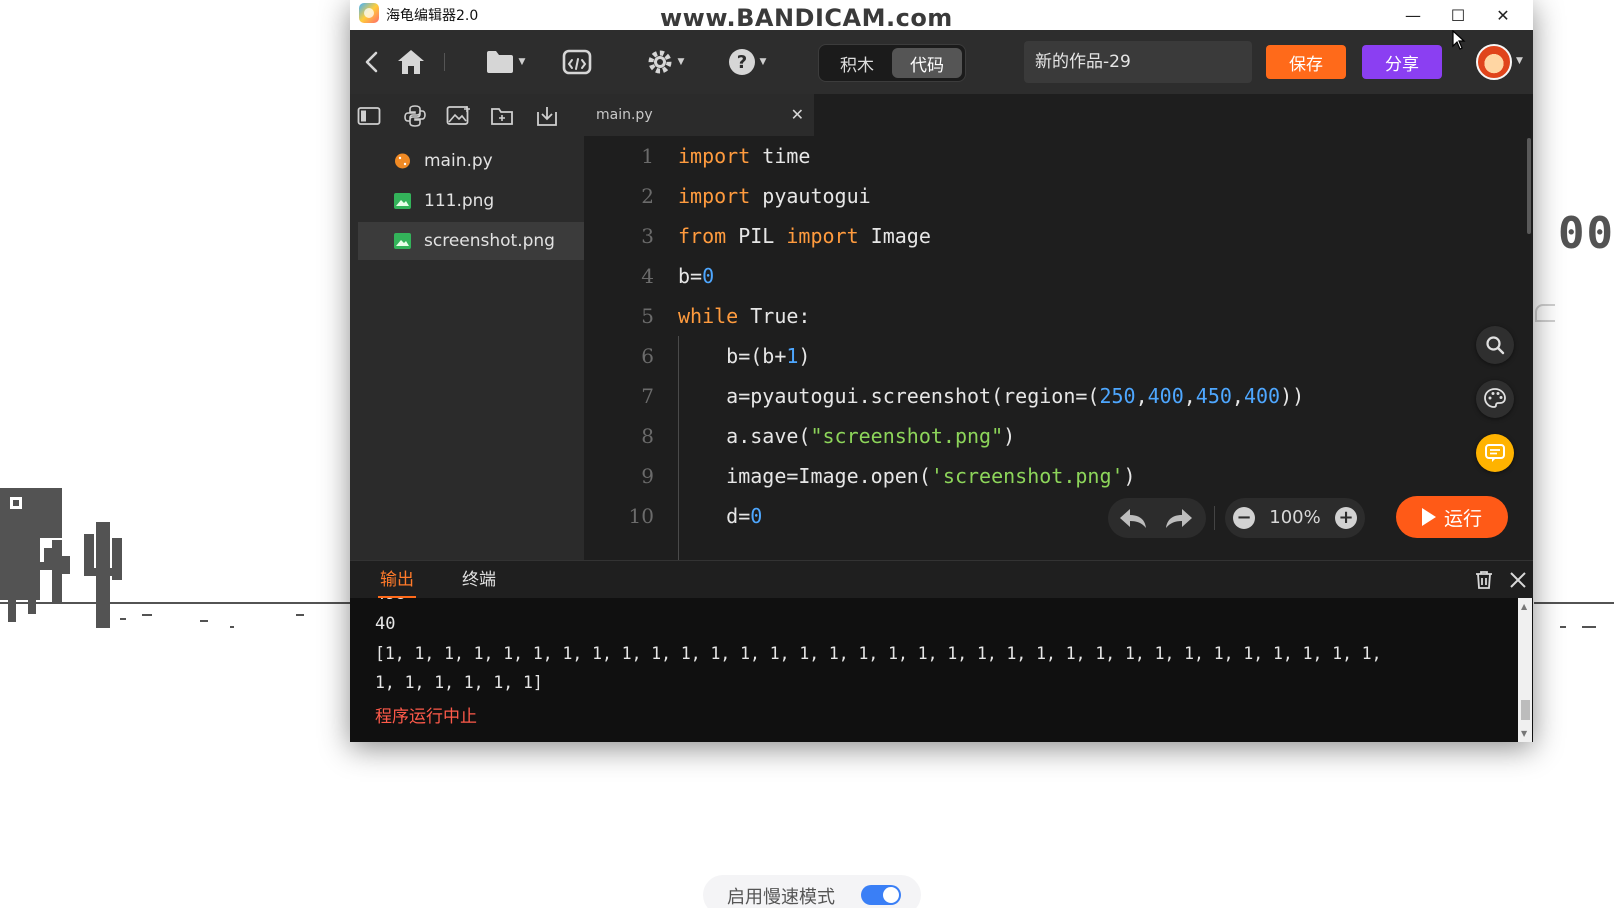 This screenshot has height=908, width=1614. I want to click on slow-mode-label: 启用慢速模式, so click(781, 897).